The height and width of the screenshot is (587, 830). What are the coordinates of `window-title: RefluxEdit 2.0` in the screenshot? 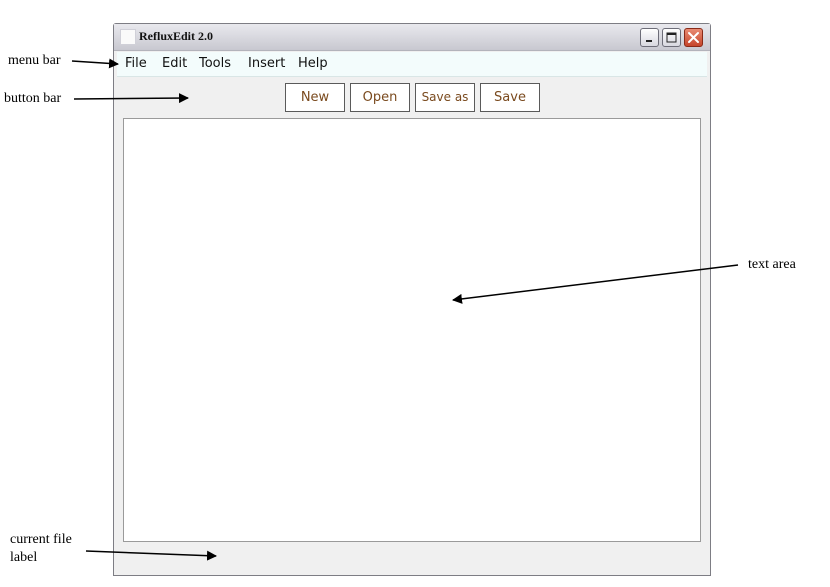 It's located at (176, 36).